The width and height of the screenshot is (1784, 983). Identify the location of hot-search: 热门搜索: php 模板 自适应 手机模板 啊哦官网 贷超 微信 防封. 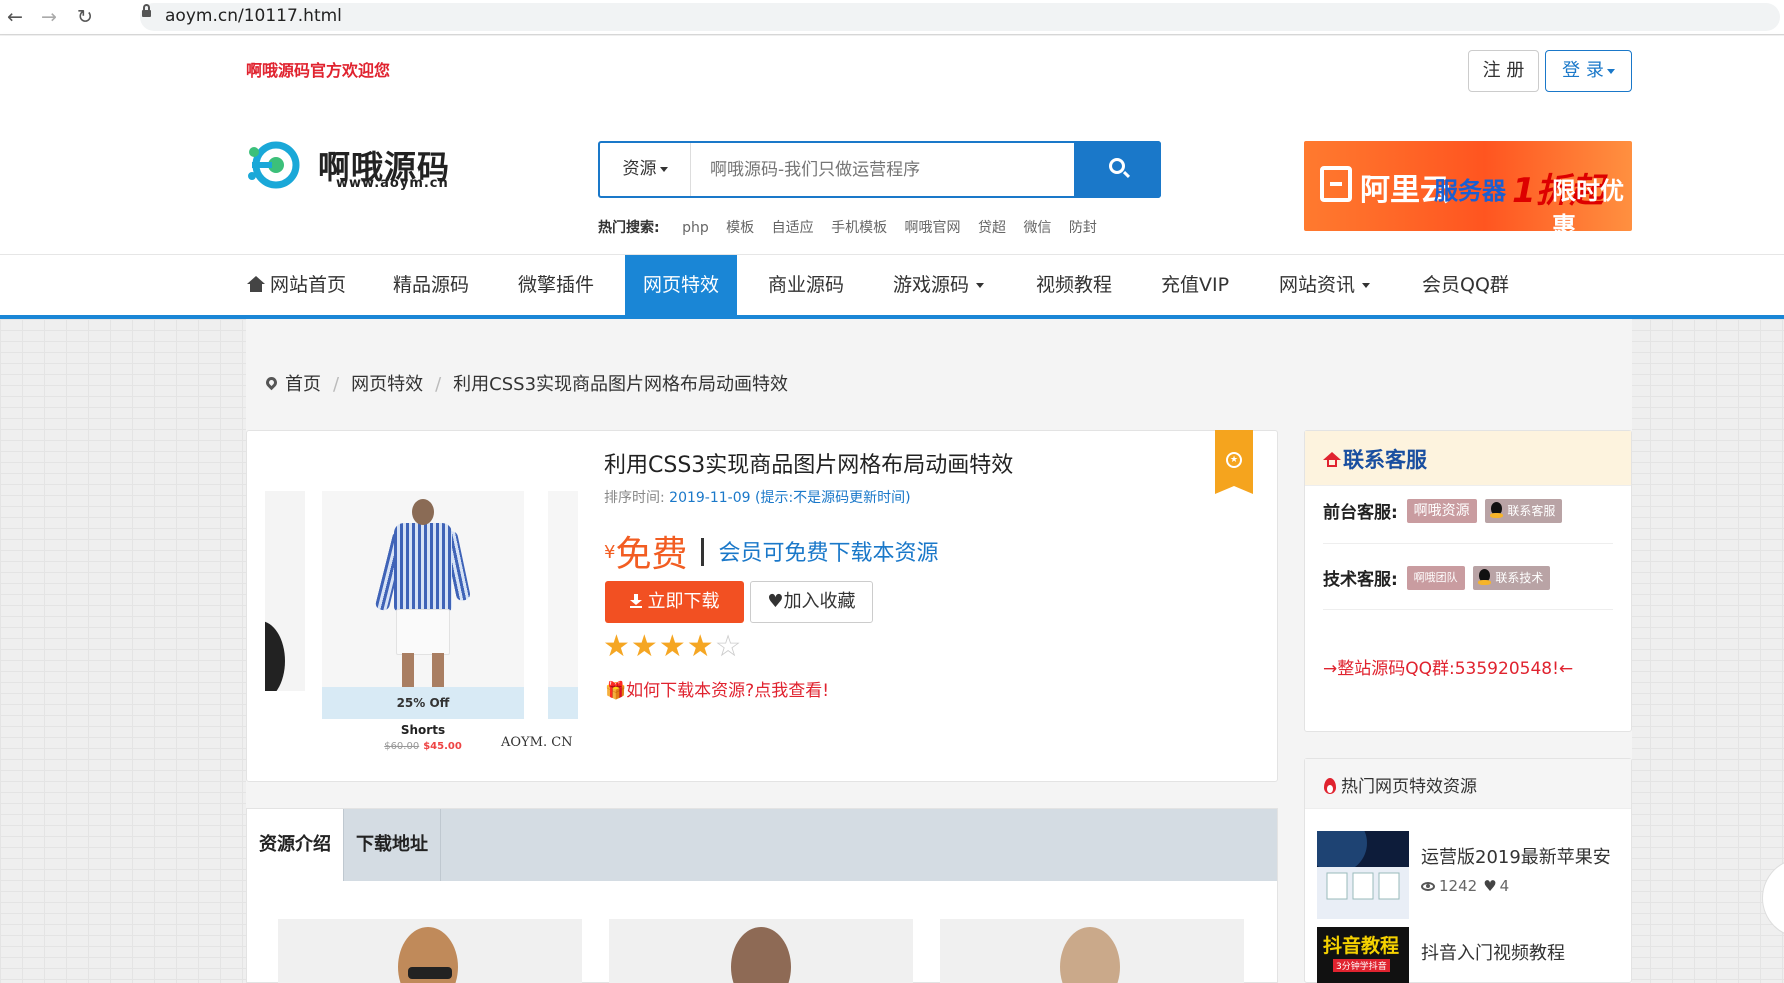
(854, 227).